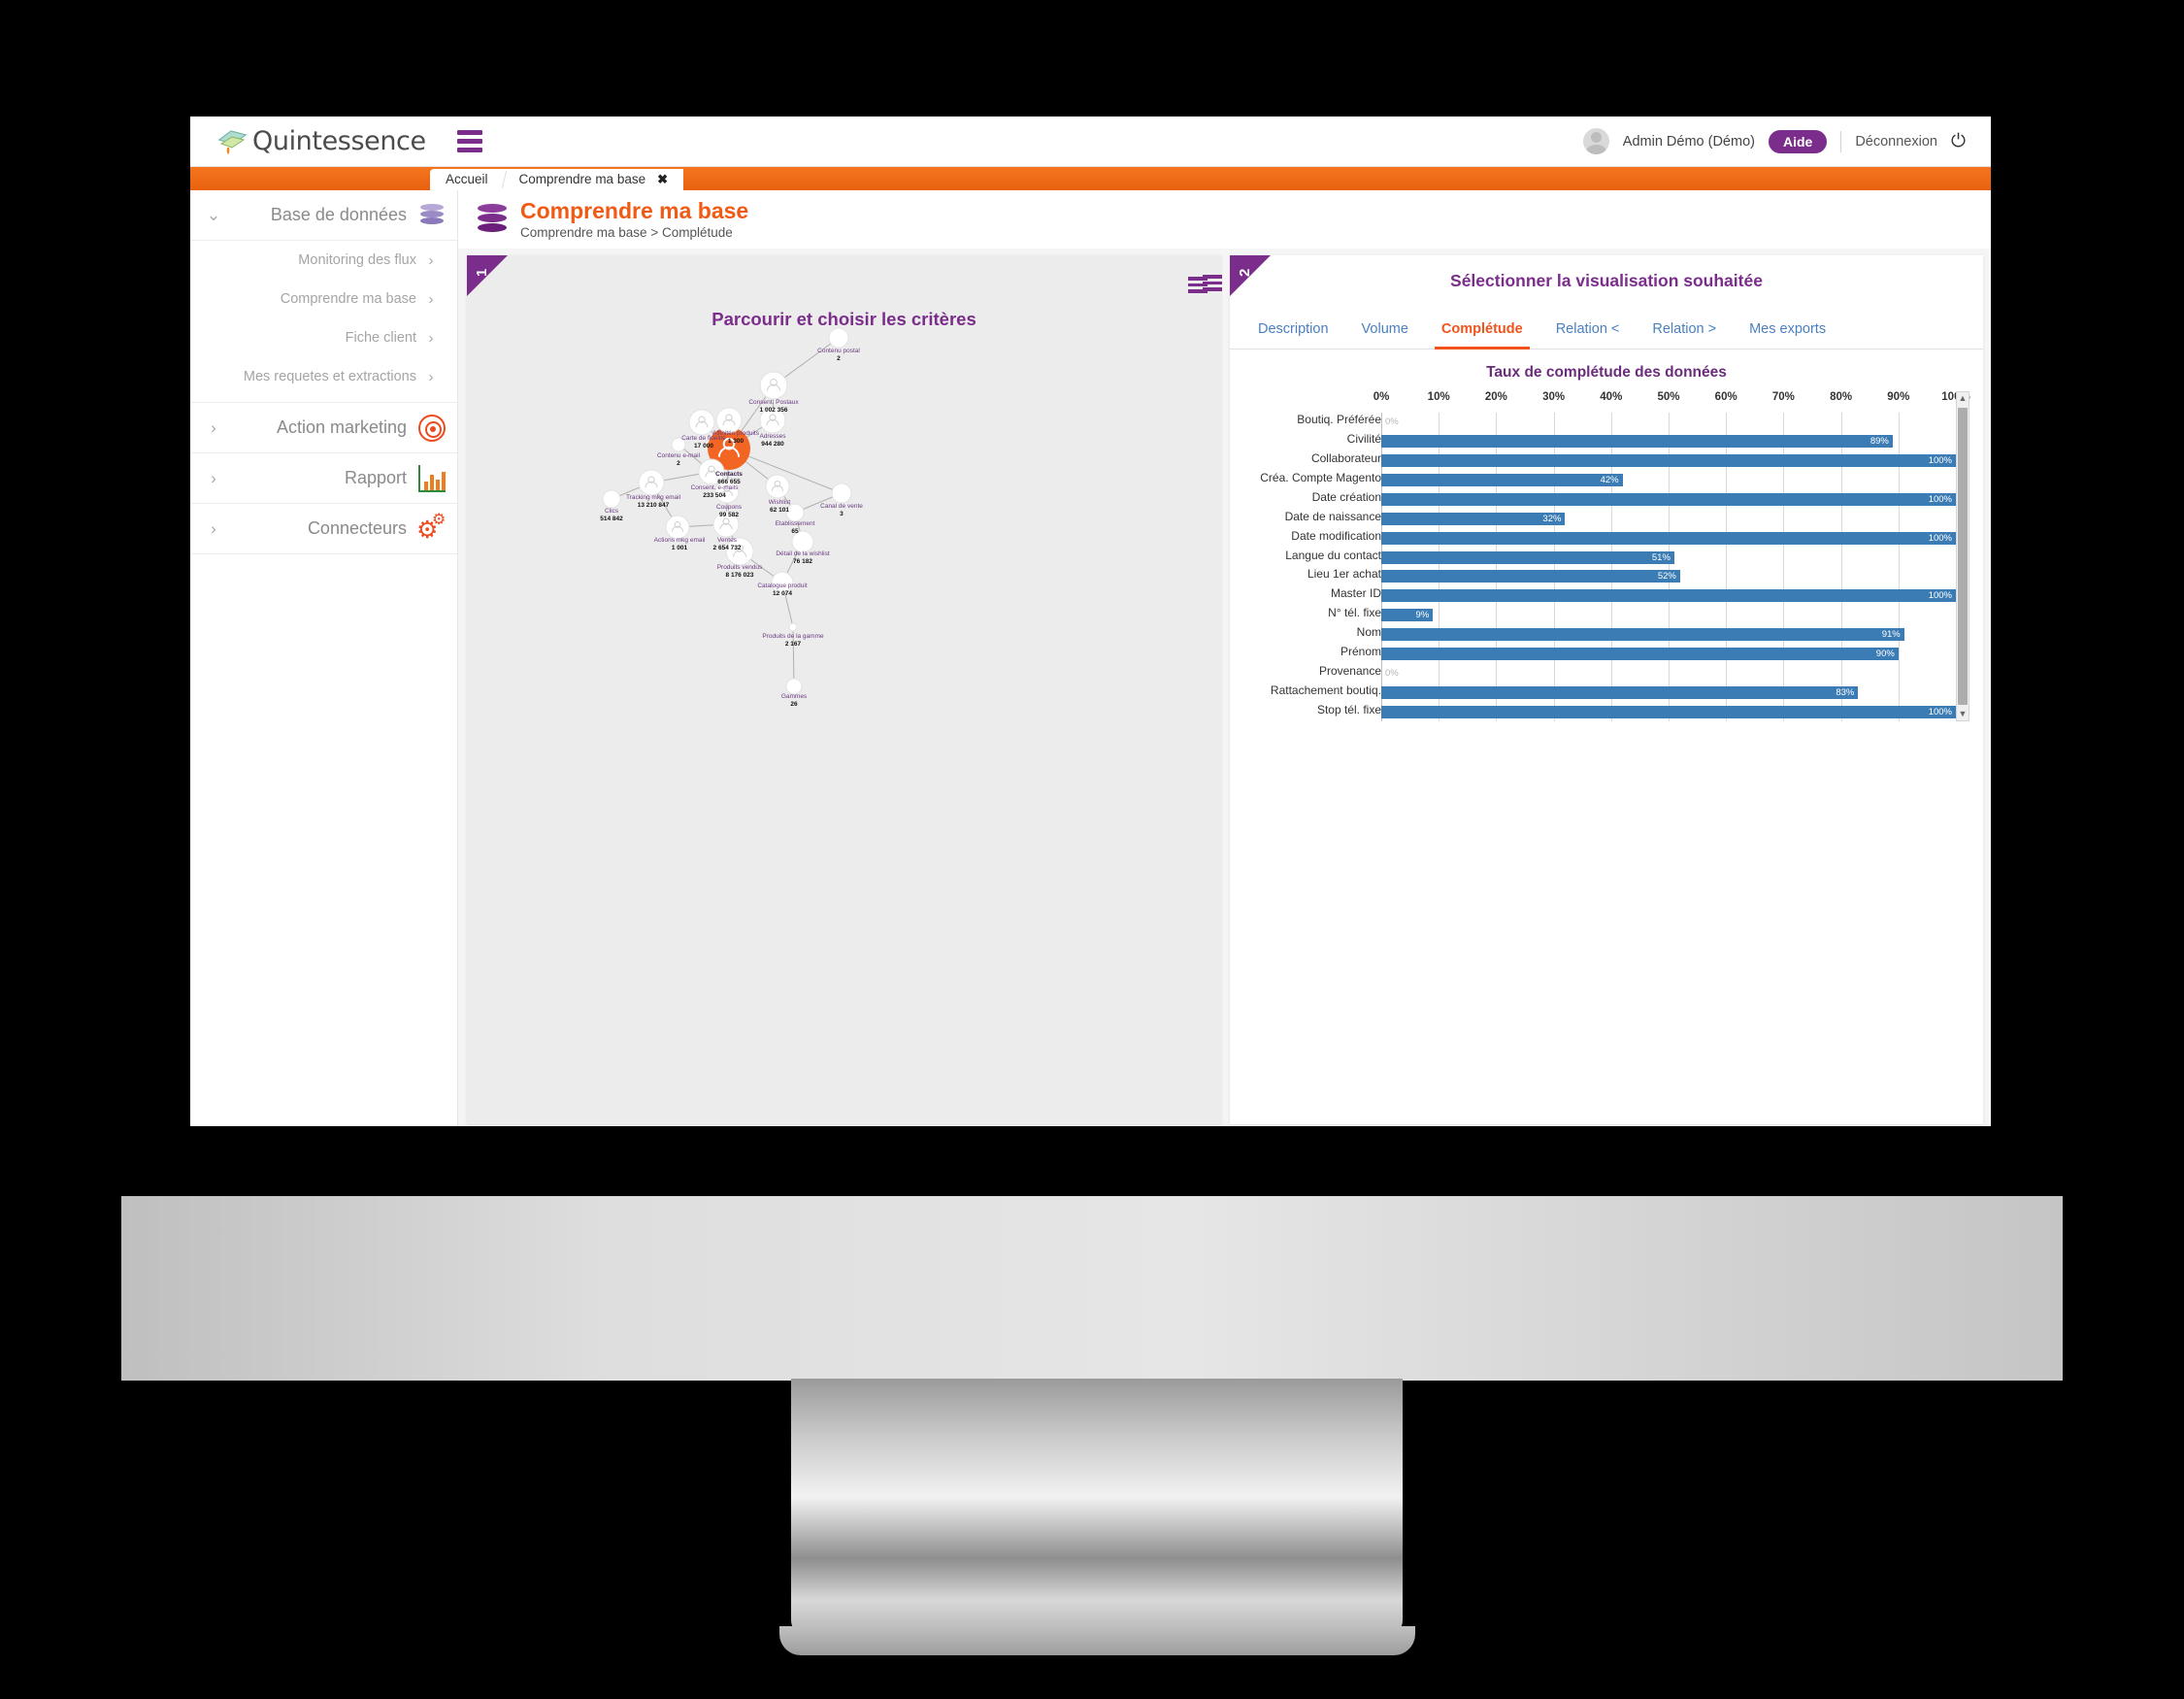 The width and height of the screenshot is (2184, 1699). Describe the element at coordinates (626, 232) in the screenshot. I see `breadcrumb: Comprendre ma base > Complétude` at that location.